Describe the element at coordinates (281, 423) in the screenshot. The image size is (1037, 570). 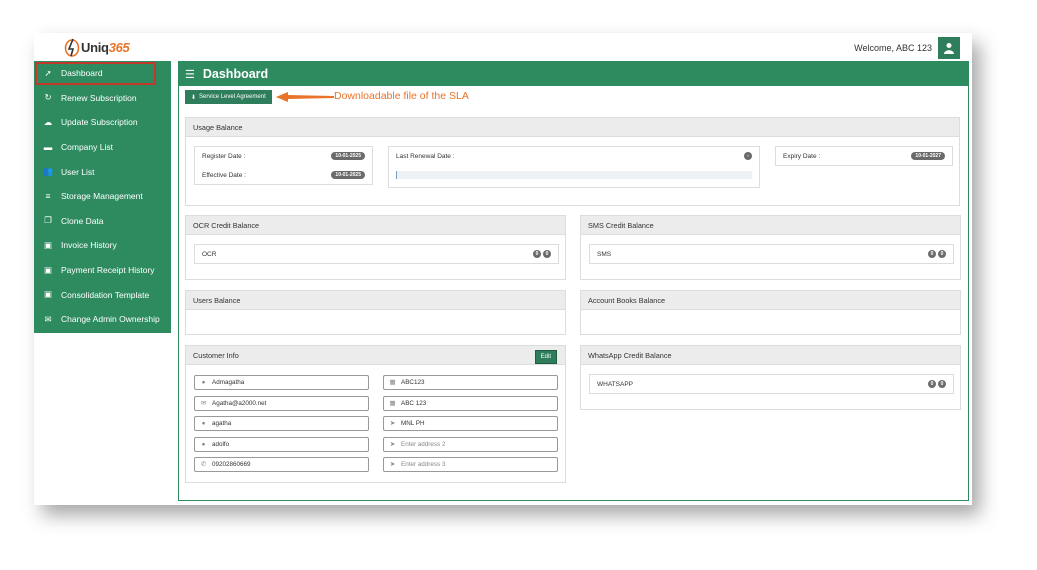
I see `first-name-field: ● agatha` at that location.